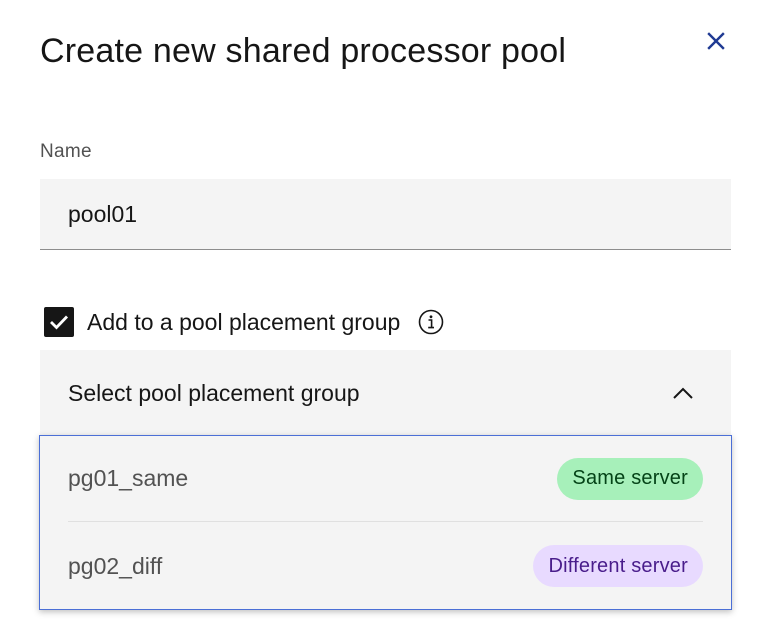 This screenshot has height=634, width=774. What do you see at coordinates (128, 478) in the screenshot?
I see `dropdown-option-label: pg01_same` at bounding box center [128, 478].